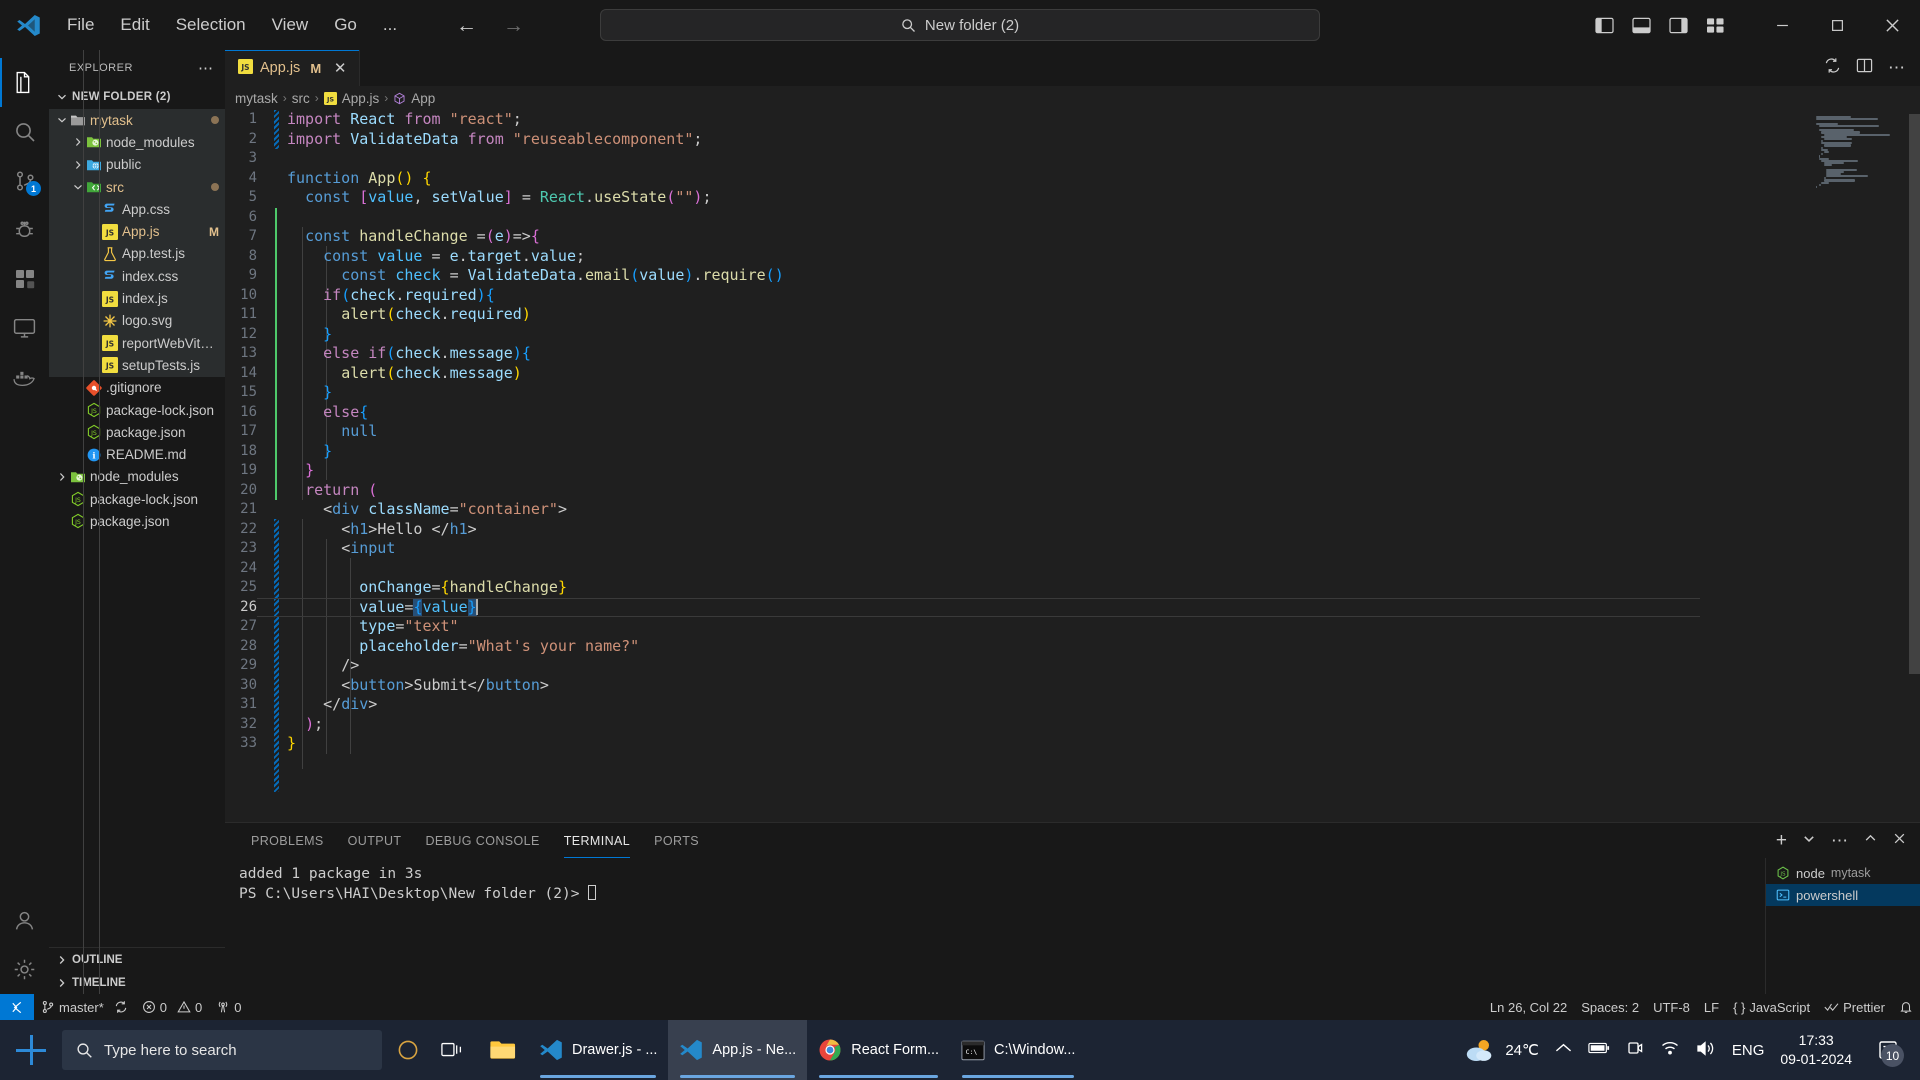 This screenshot has height=1080, width=1920. What do you see at coordinates (301, 98) in the screenshot?
I see `breadcrumb-src: src` at bounding box center [301, 98].